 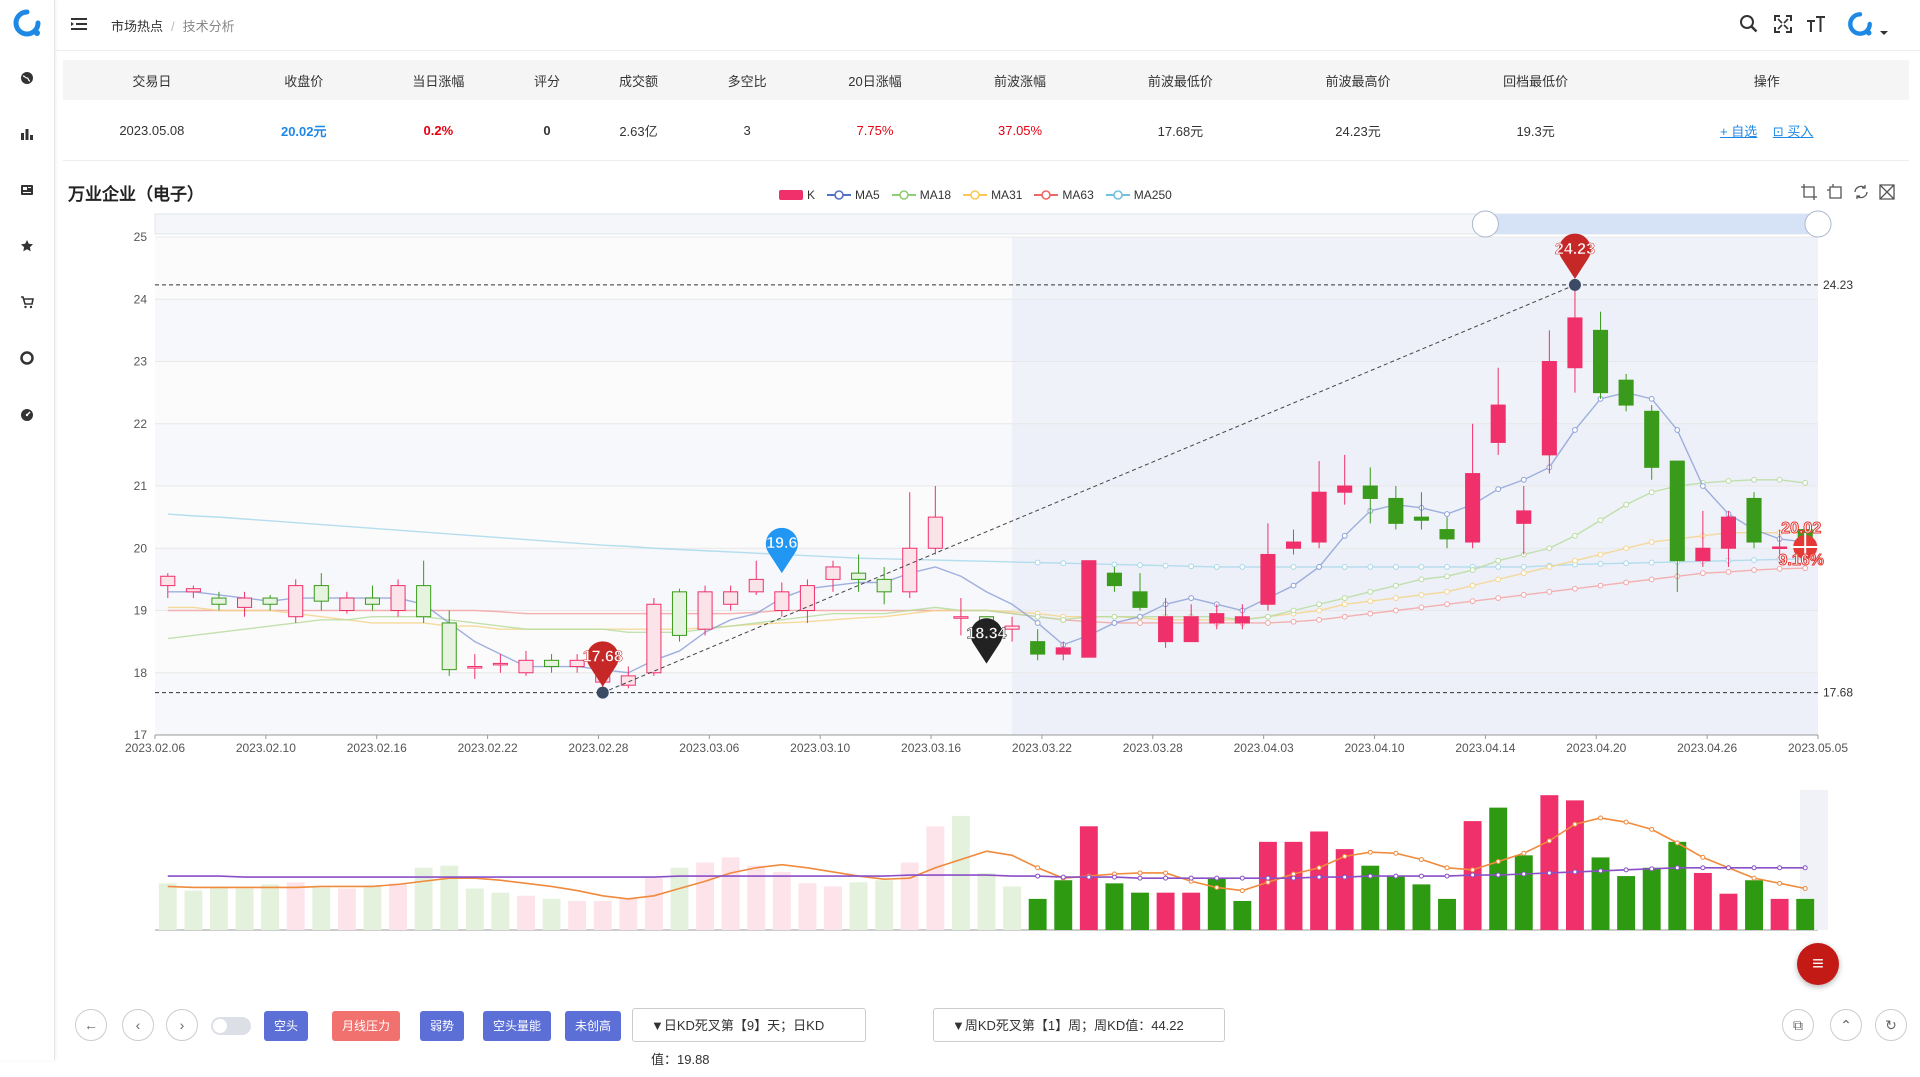 What do you see at coordinates (91, 1025) in the screenshot?
I see `first-page-button: ←` at bounding box center [91, 1025].